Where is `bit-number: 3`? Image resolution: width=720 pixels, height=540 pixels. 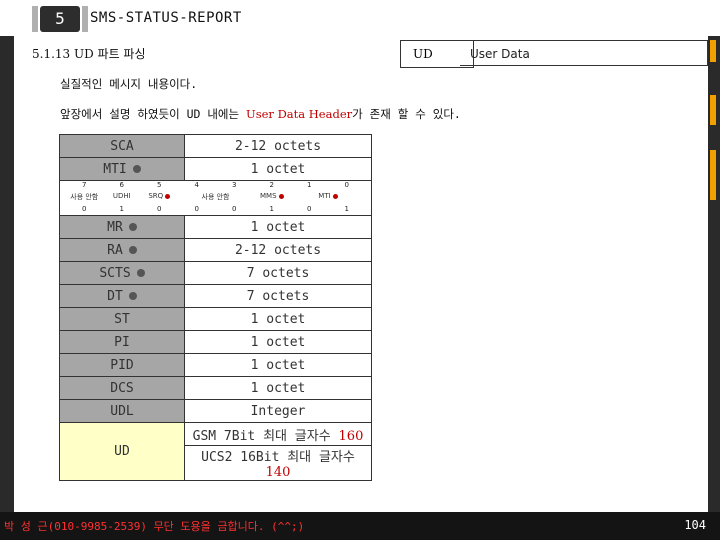 bit-number: 3 is located at coordinates (234, 185).